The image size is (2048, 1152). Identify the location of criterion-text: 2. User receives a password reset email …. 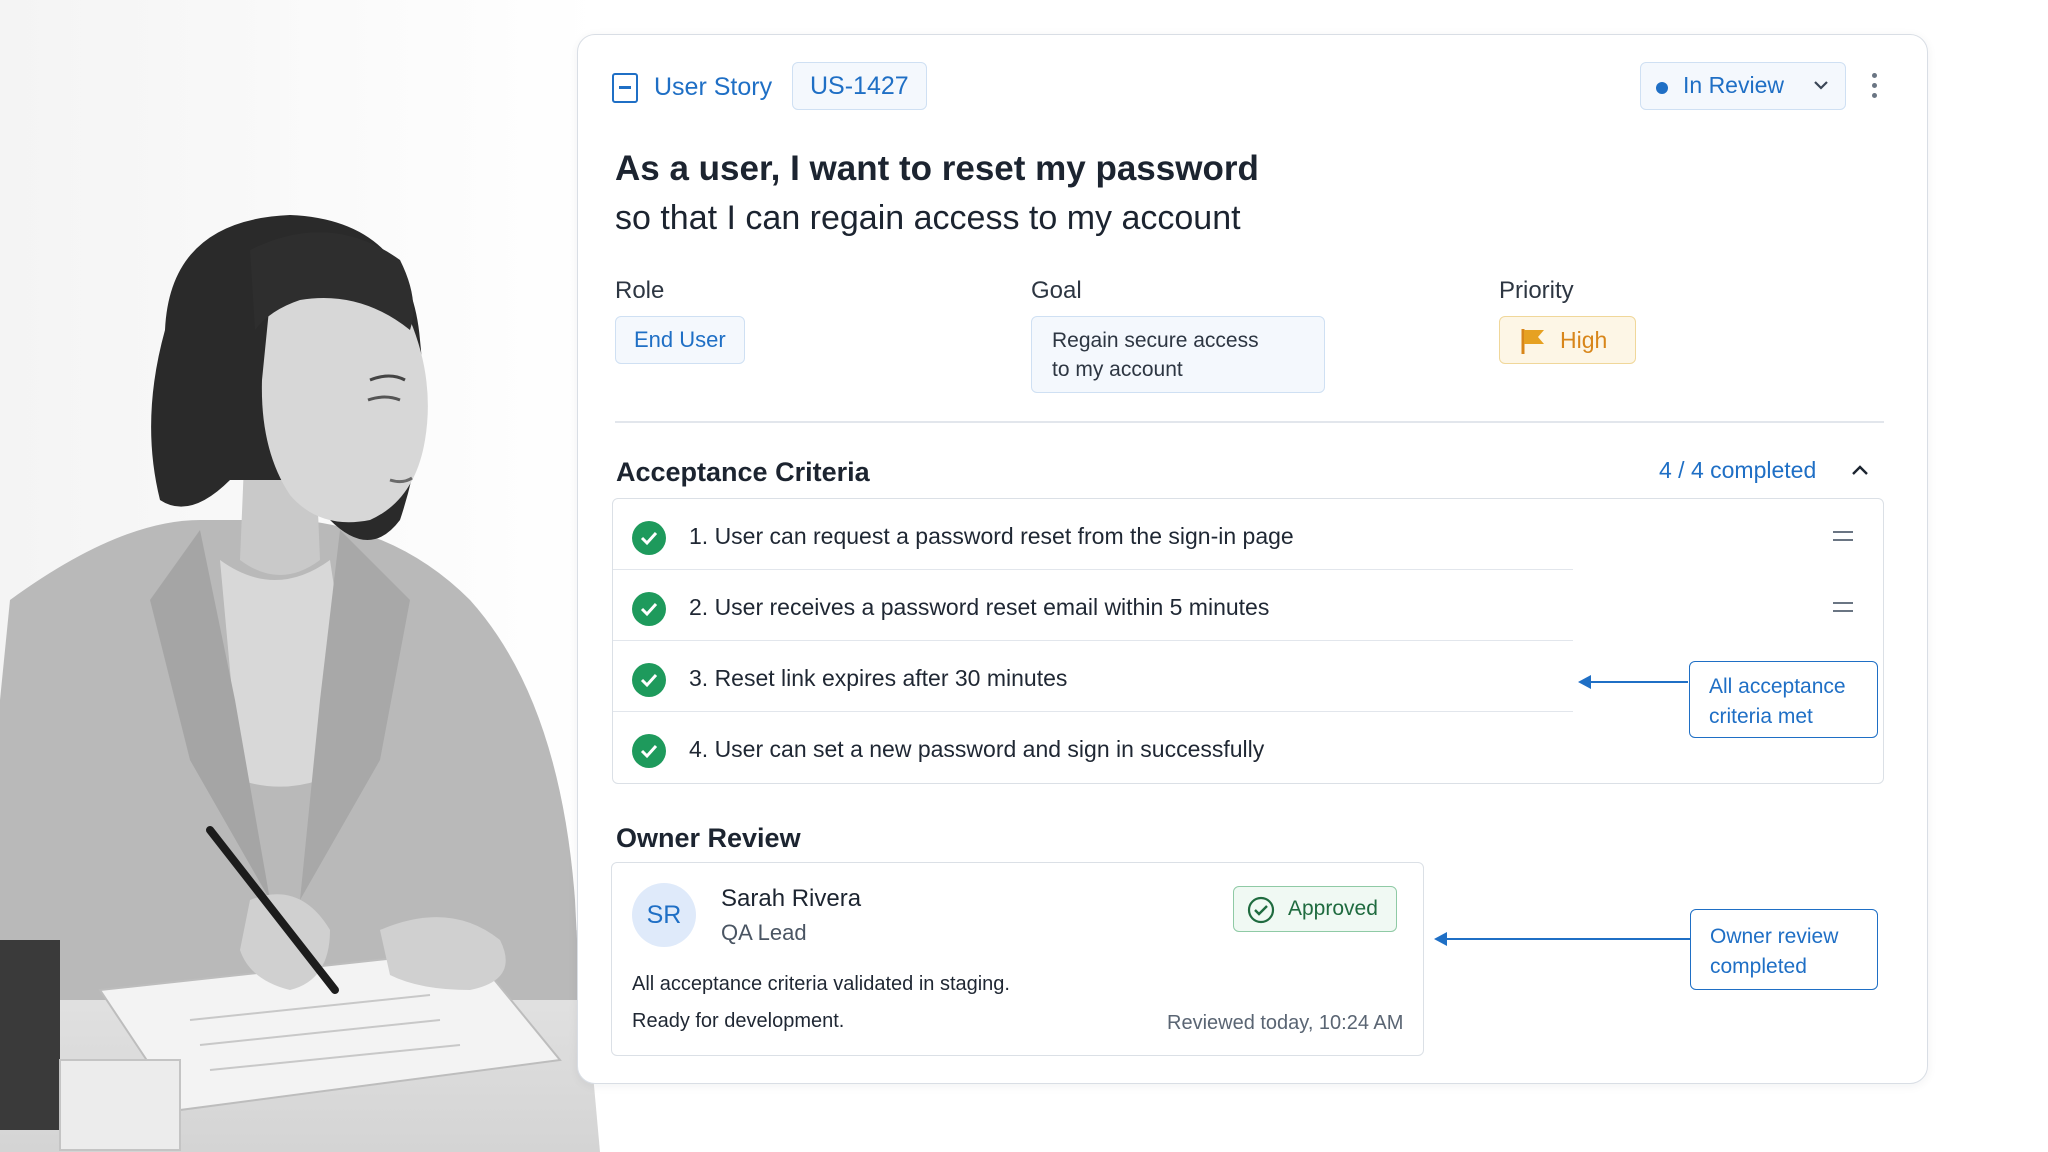
(979, 607).